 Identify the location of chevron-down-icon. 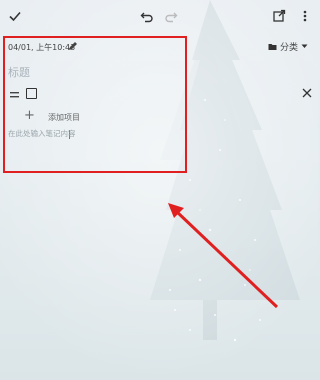
(304, 46).